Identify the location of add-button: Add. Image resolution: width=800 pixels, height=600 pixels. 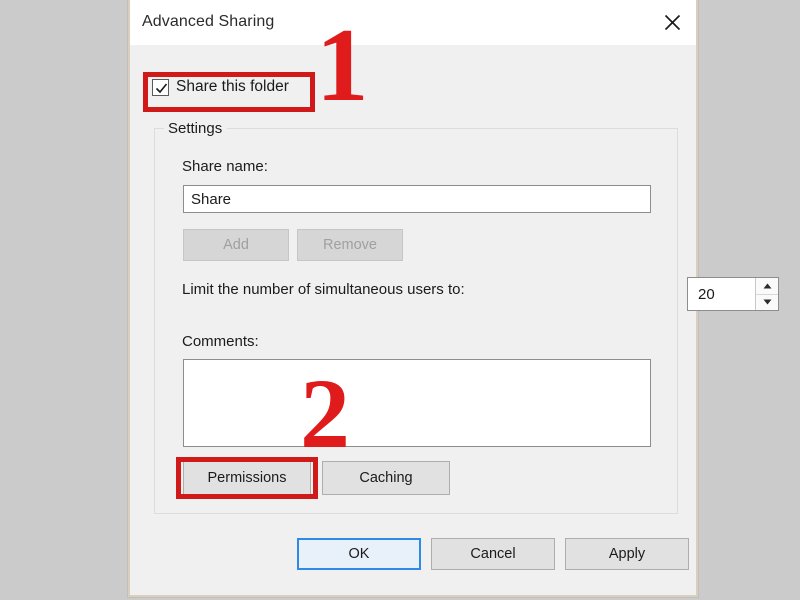
(236, 245).